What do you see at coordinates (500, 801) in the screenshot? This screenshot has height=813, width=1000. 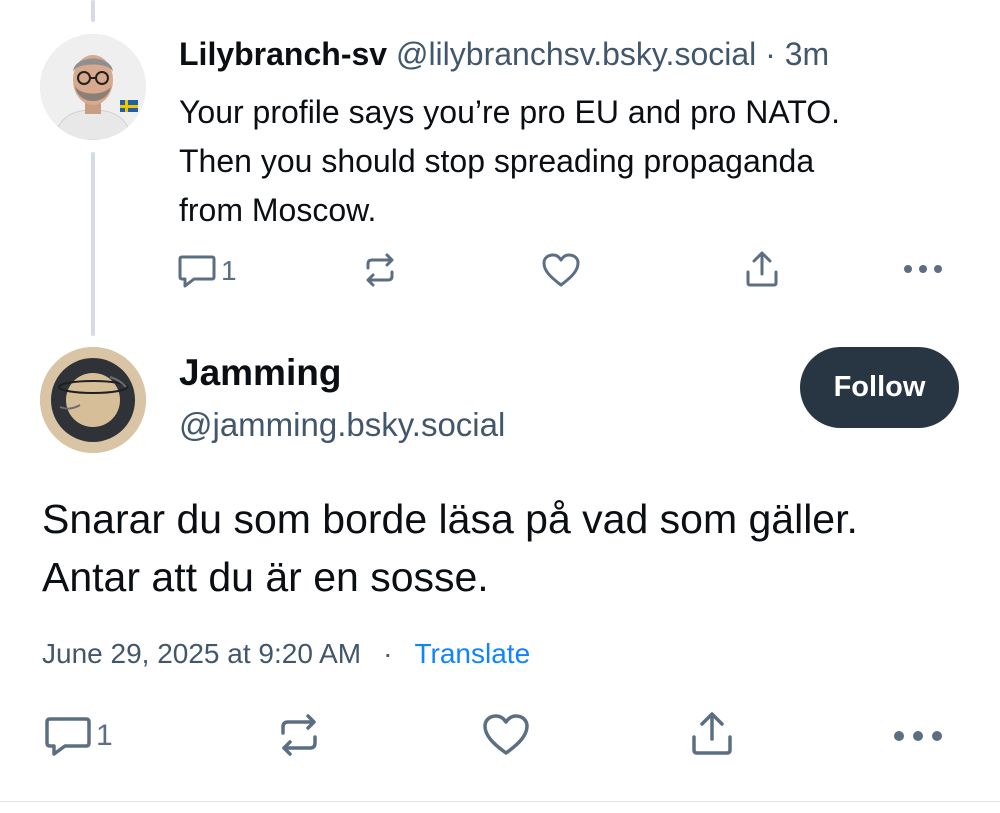 I see `divider` at bounding box center [500, 801].